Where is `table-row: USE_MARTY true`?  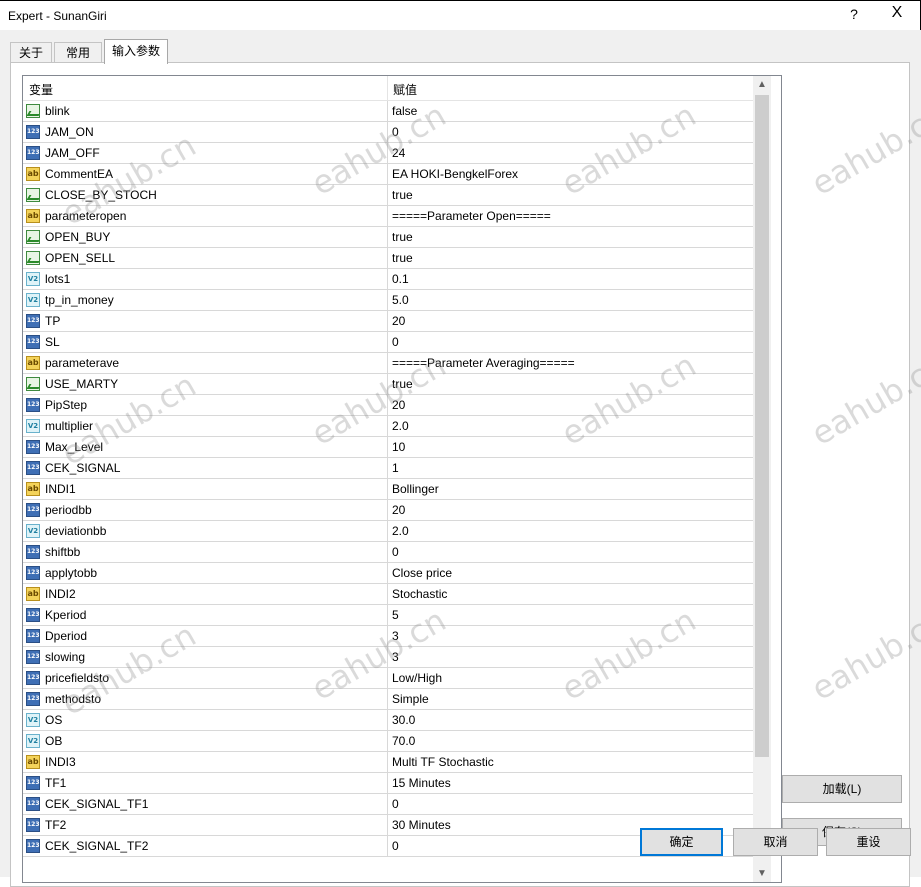
table-row: USE_MARTY true is located at coordinates (388, 384).